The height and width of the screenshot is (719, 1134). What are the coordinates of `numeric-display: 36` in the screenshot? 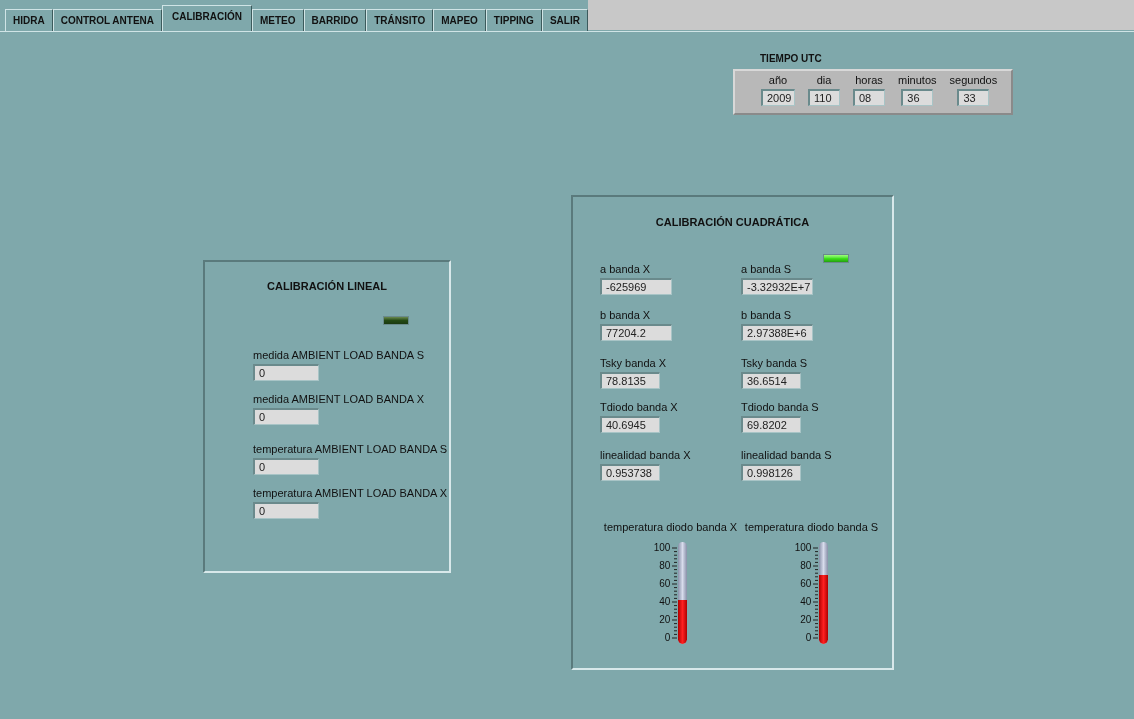 It's located at (917, 97).